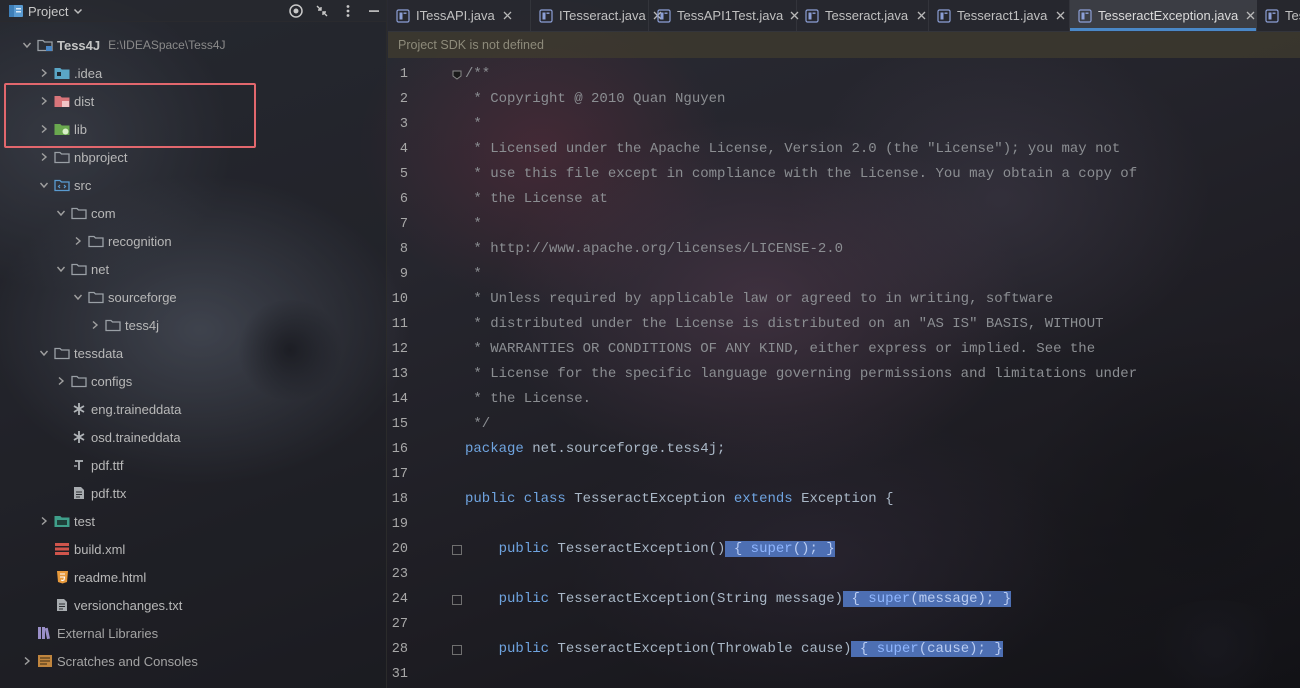  Describe the element at coordinates (595, 449) in the screenshot. I see `code-line: package net.sourceforge.tess4j;` at that location.